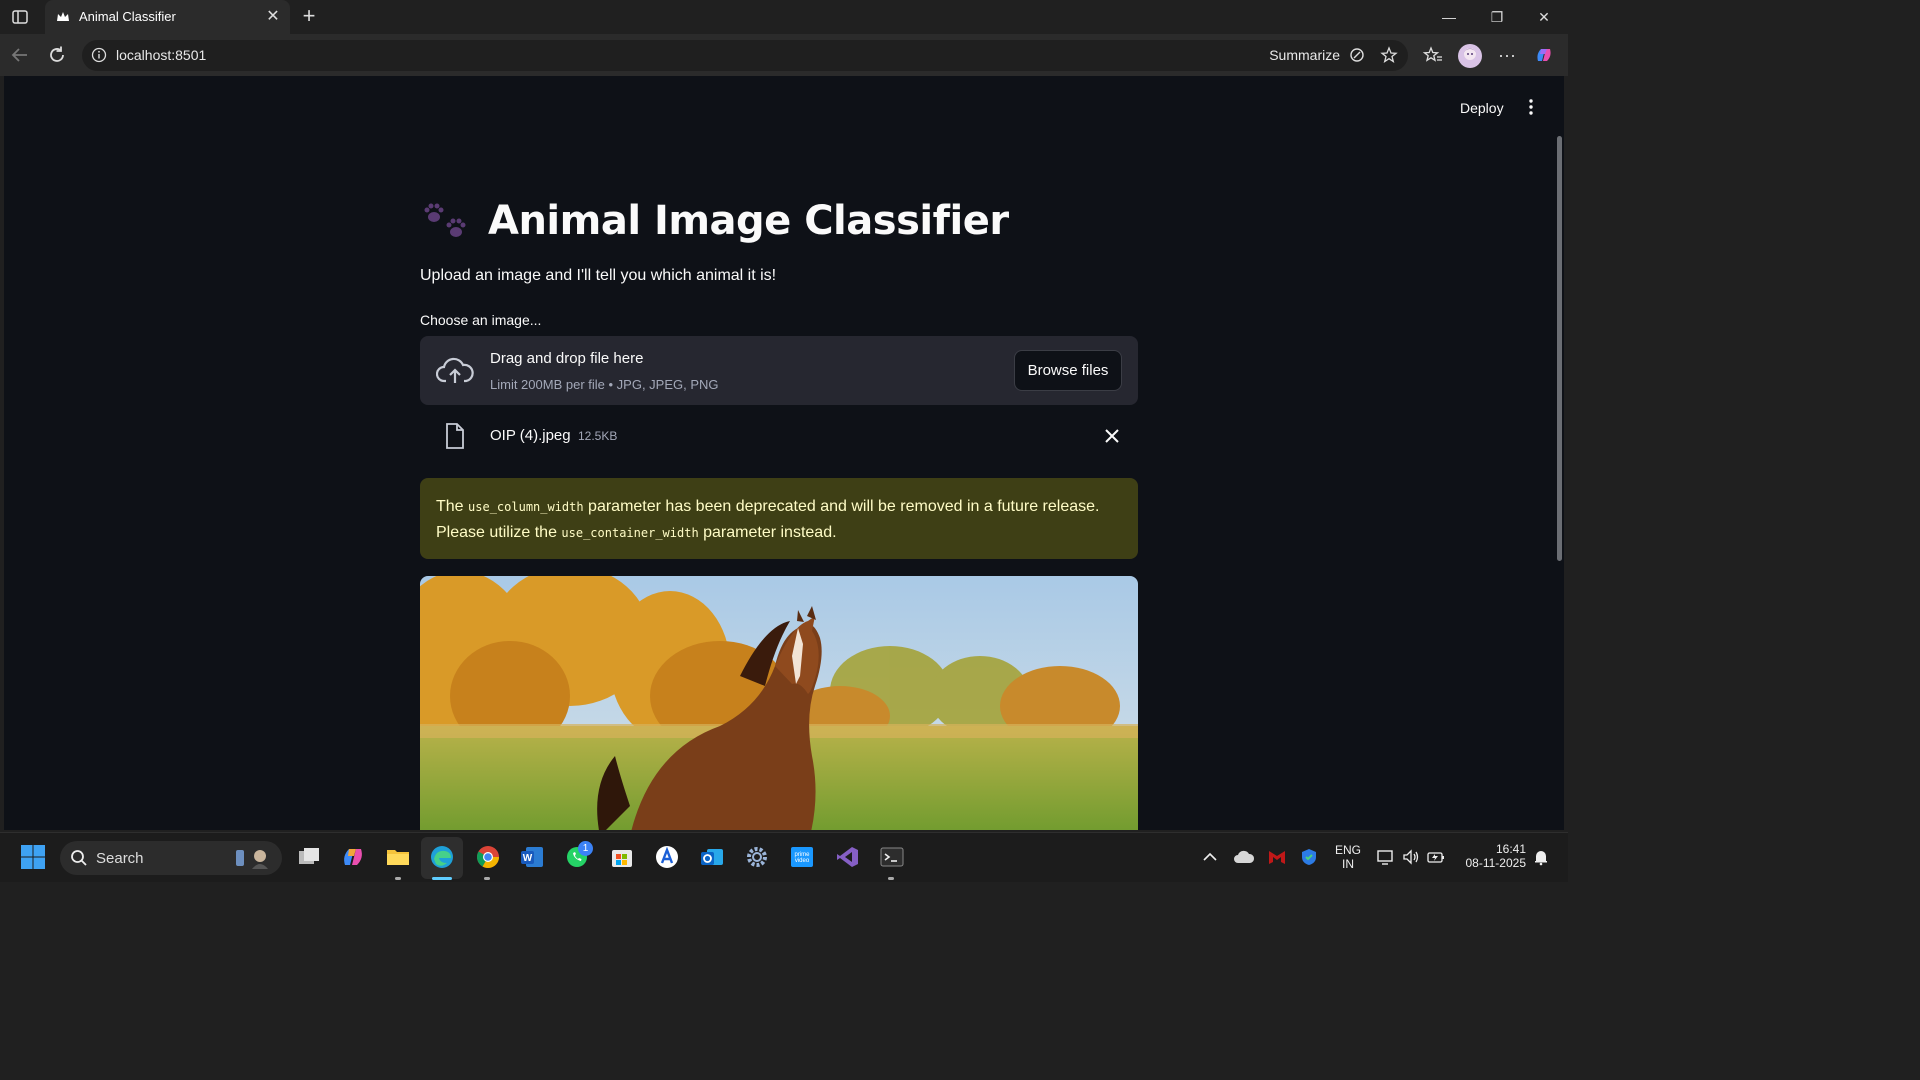  I want to click on search-highlight-icon, so click(252, 858).